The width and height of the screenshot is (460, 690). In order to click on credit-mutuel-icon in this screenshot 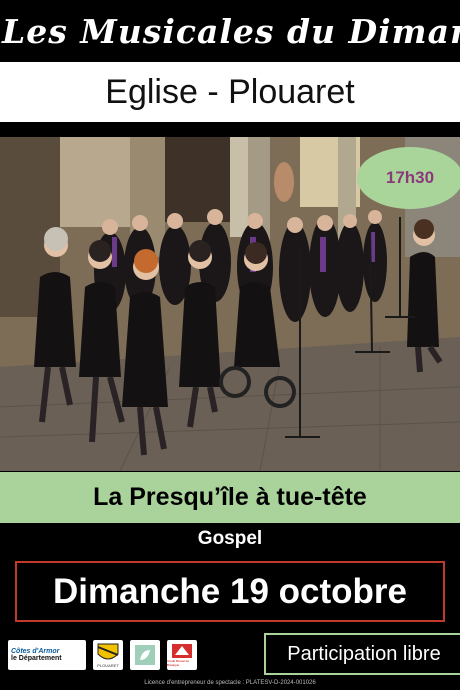, I will do `click(182, 651)`.